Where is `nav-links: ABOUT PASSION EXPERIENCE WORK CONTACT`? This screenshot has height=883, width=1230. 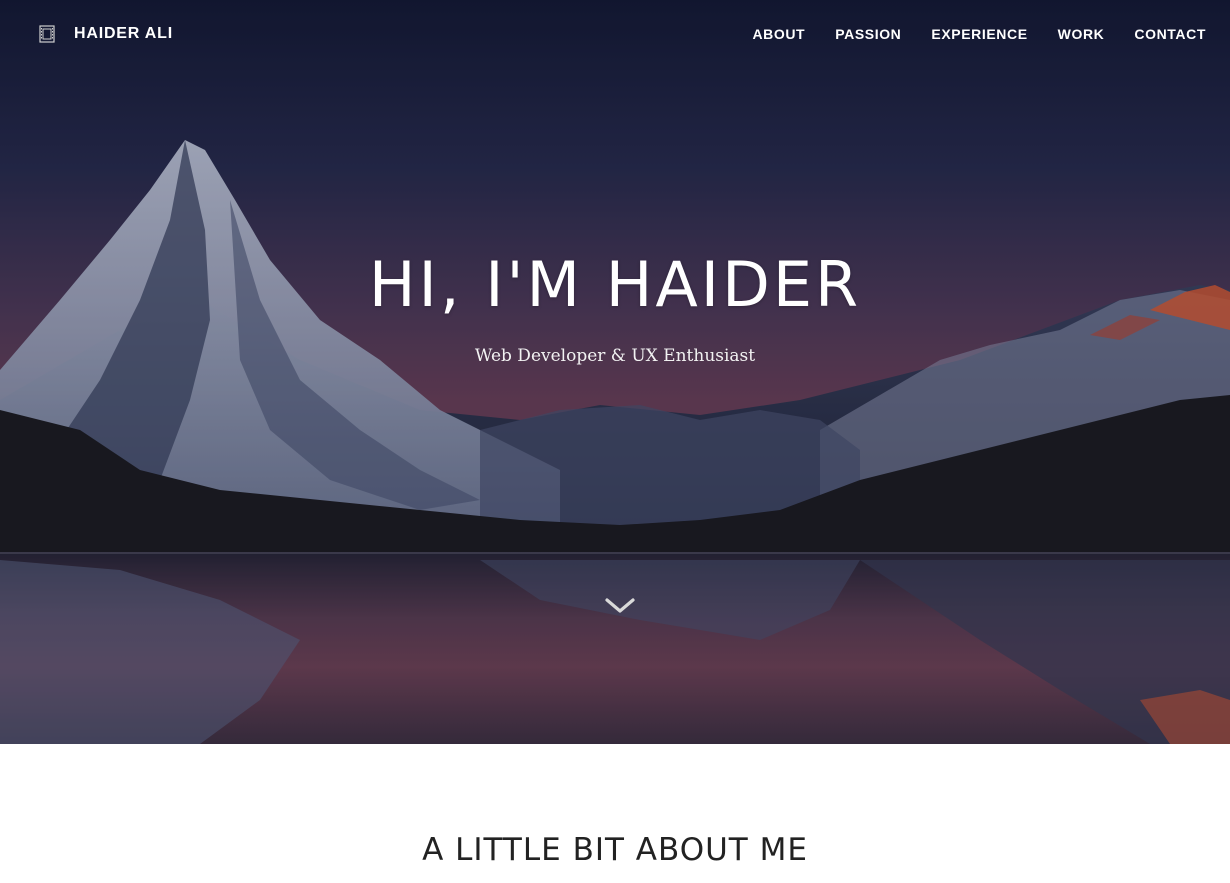 nav-links: ABOUT PASSION EXPERIENCE WORK CONTACT is located at coordinates (979, 34).